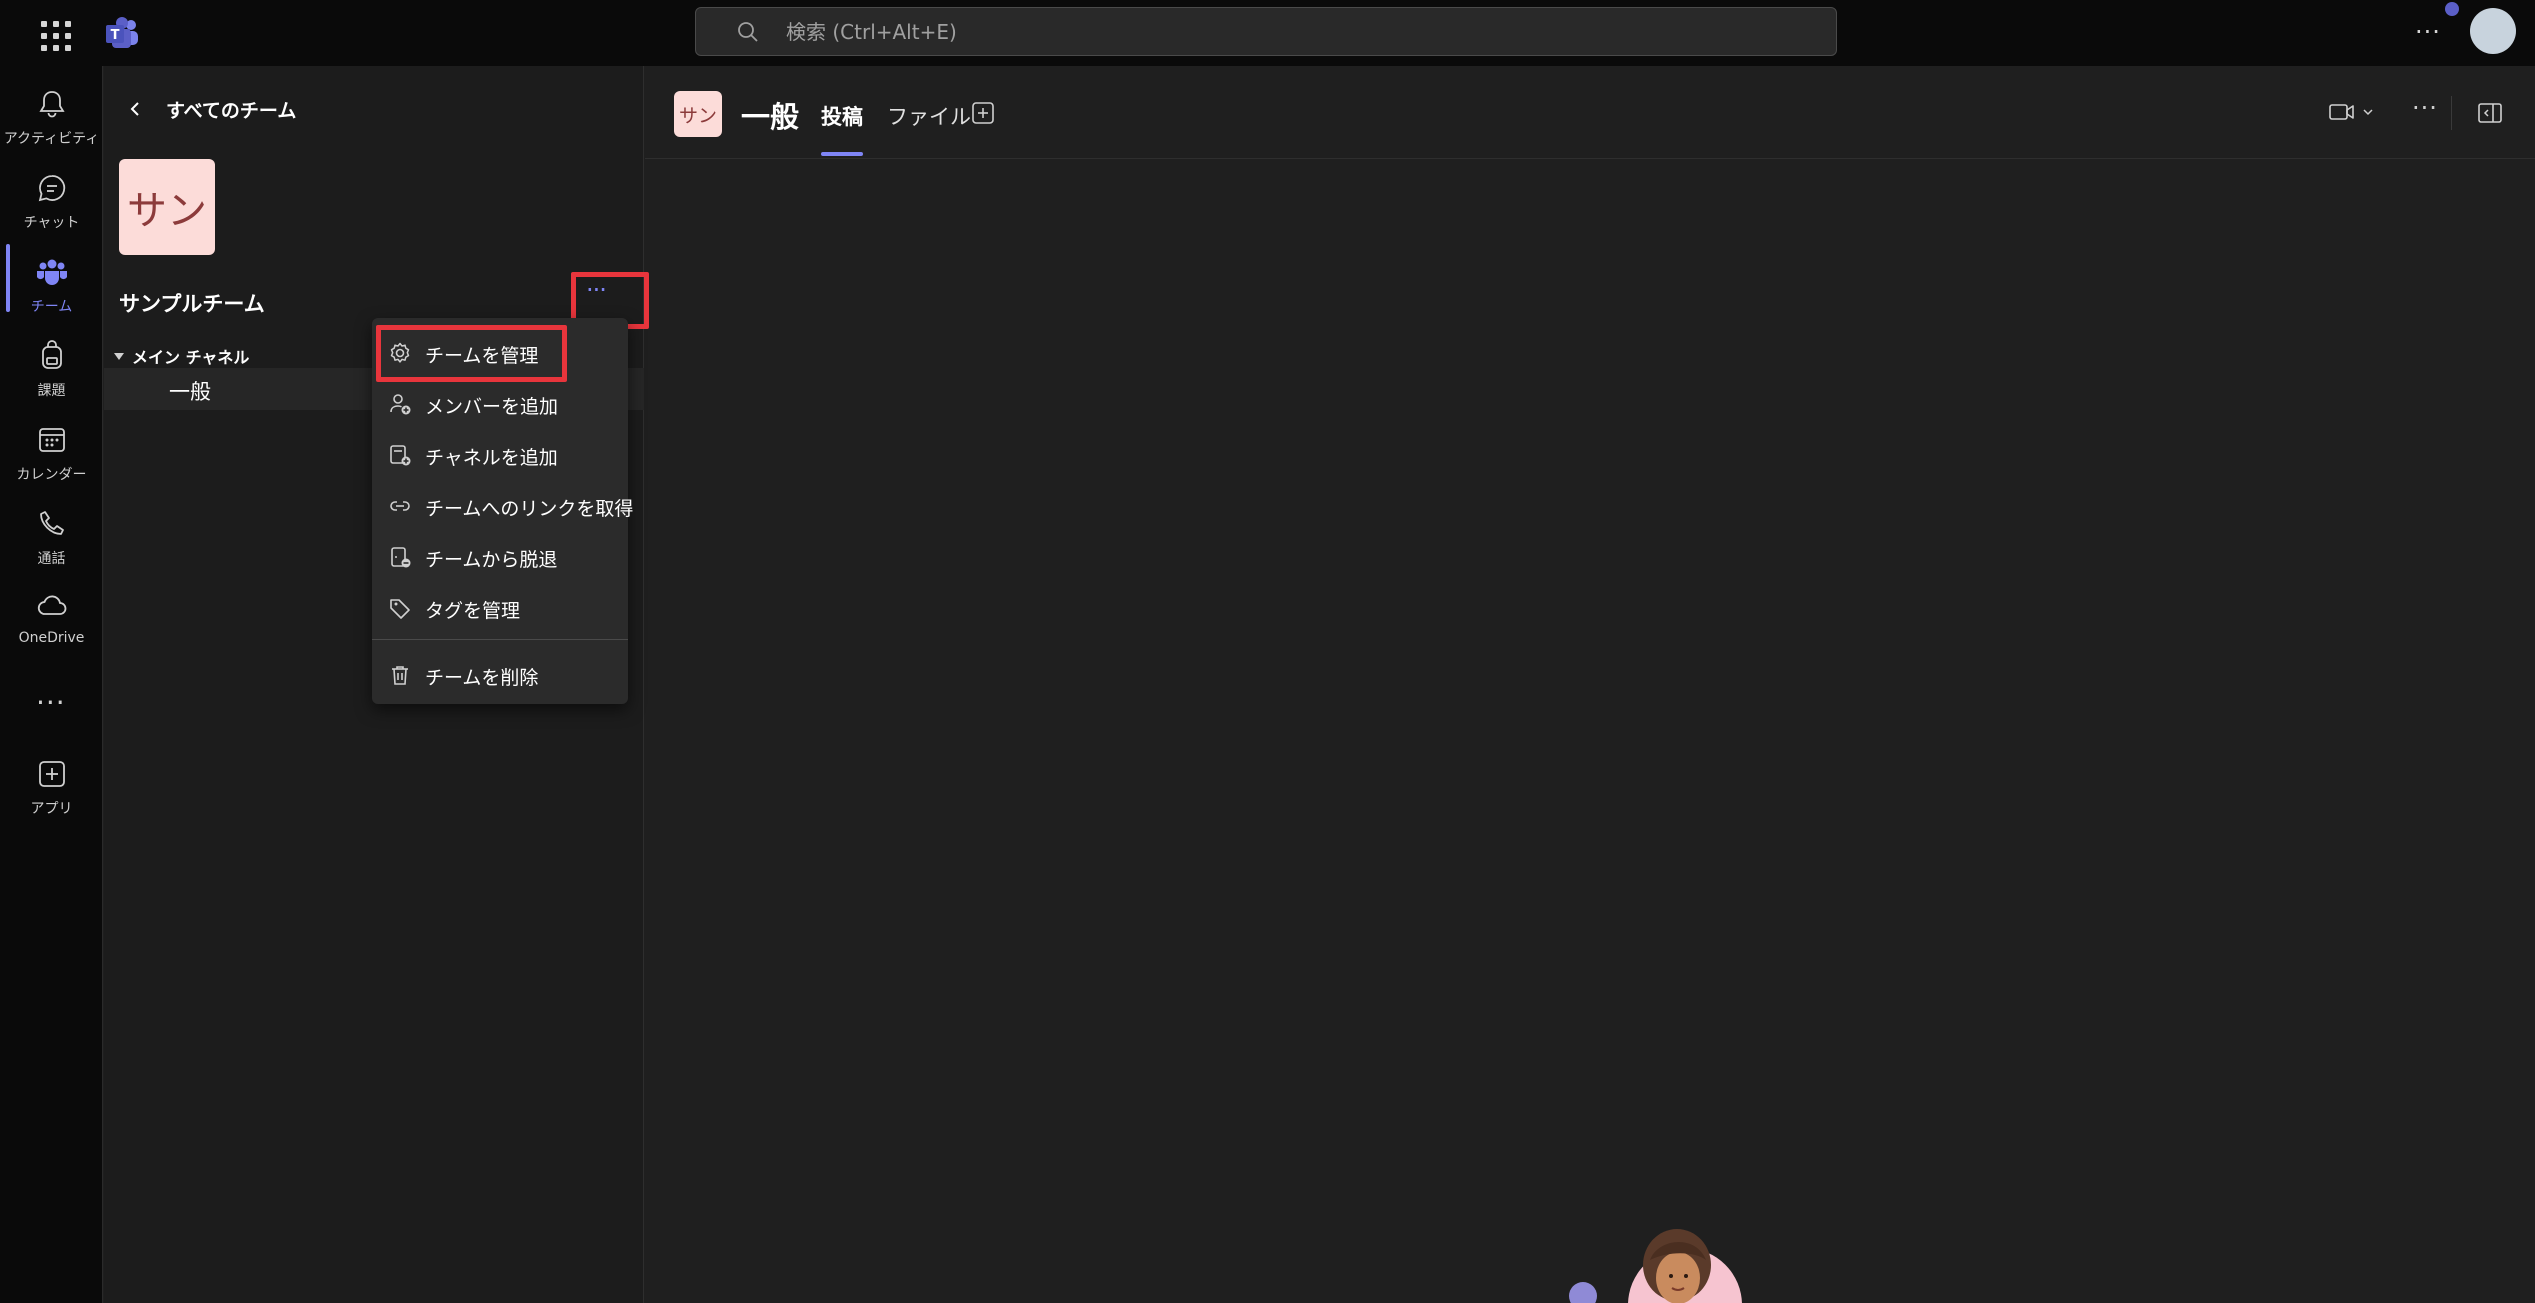 The image size is (2535, 1303). Describe the element at coordinates (491, 458) in the screenshot. I see `menu-label: チャネルを追加` at that location.